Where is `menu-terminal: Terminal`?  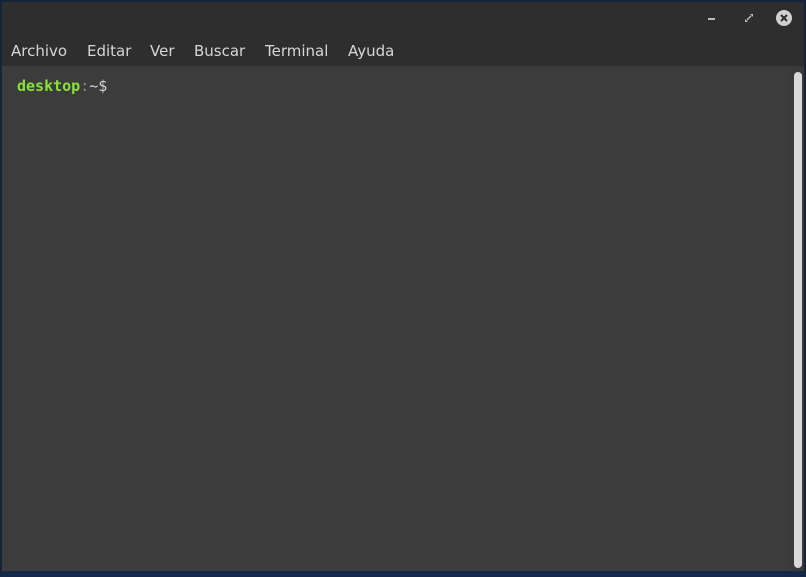
menu-terminal: Terminal is located at coordinates (296, 51).